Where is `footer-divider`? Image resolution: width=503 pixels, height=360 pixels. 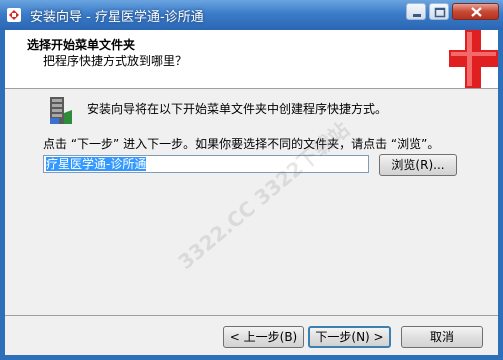 footer-divider is located at coordinates (251, 315).